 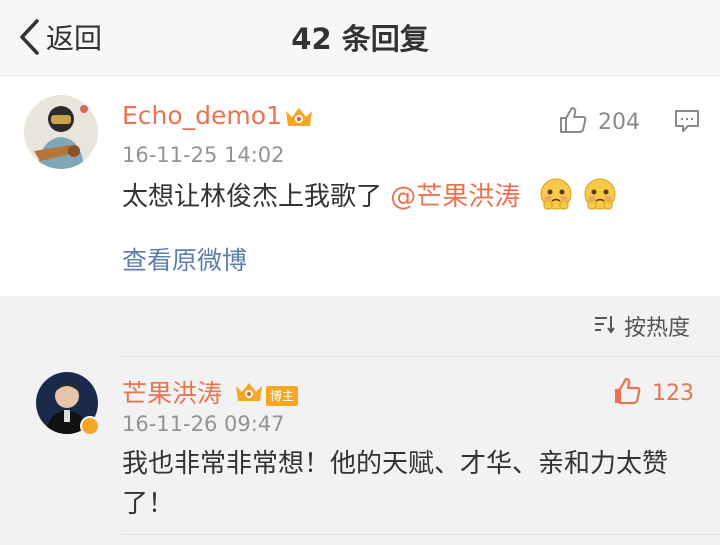 I want to click on view-original-link: 查看原微博, so click(x=184, y=259).